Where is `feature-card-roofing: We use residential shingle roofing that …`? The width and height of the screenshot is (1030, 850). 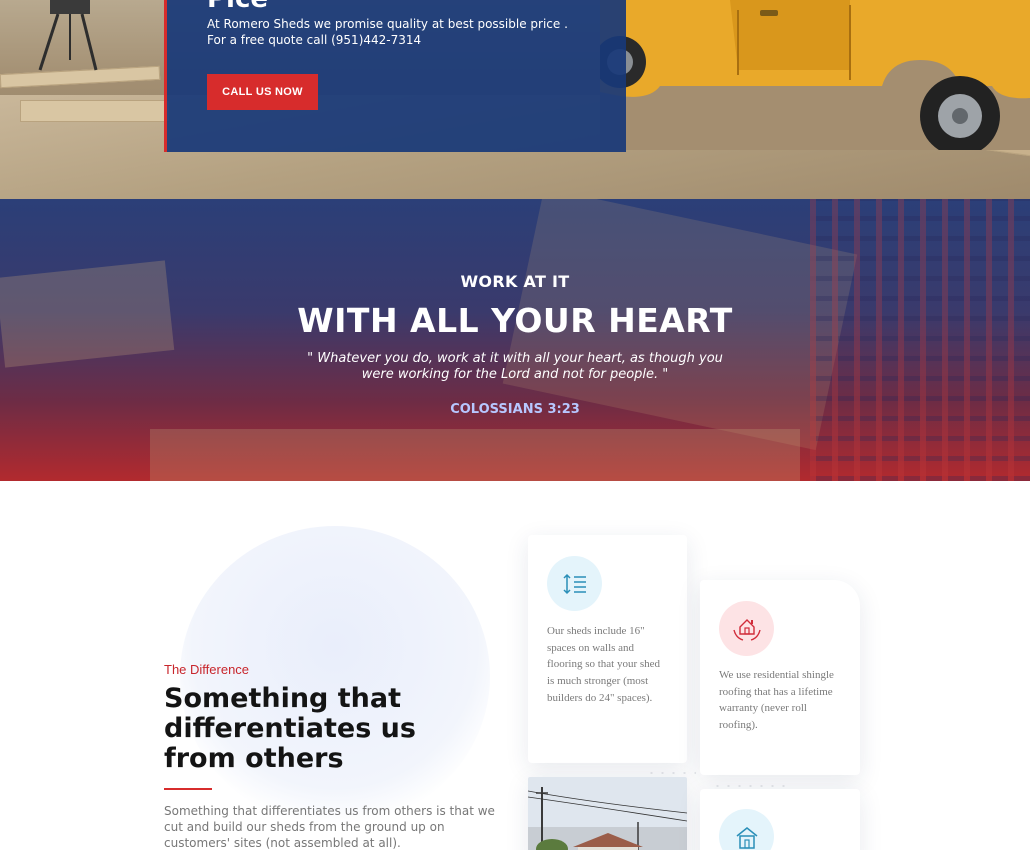
feature-card-roofing: We use residential shingle roofing that … is located at coordinates (780, 677).